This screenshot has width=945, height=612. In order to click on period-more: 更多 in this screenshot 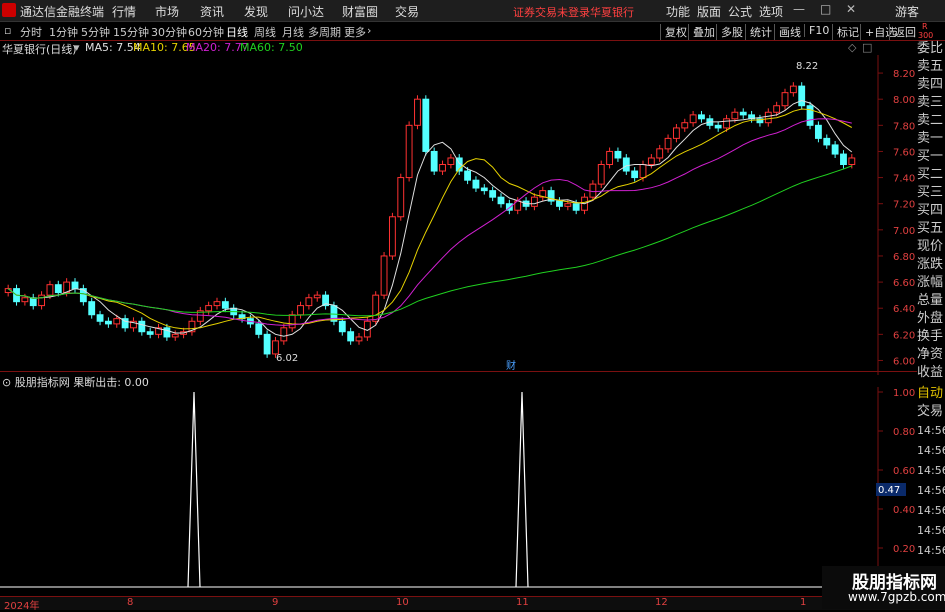, I will do `click(355, 32)`.